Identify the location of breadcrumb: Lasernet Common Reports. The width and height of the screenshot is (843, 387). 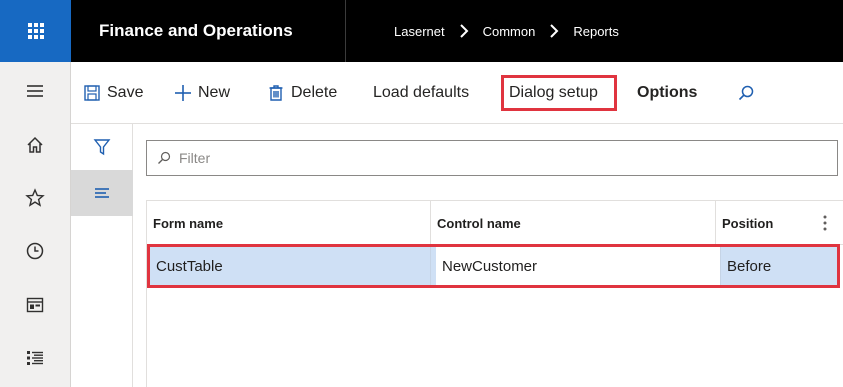
(506, 31).